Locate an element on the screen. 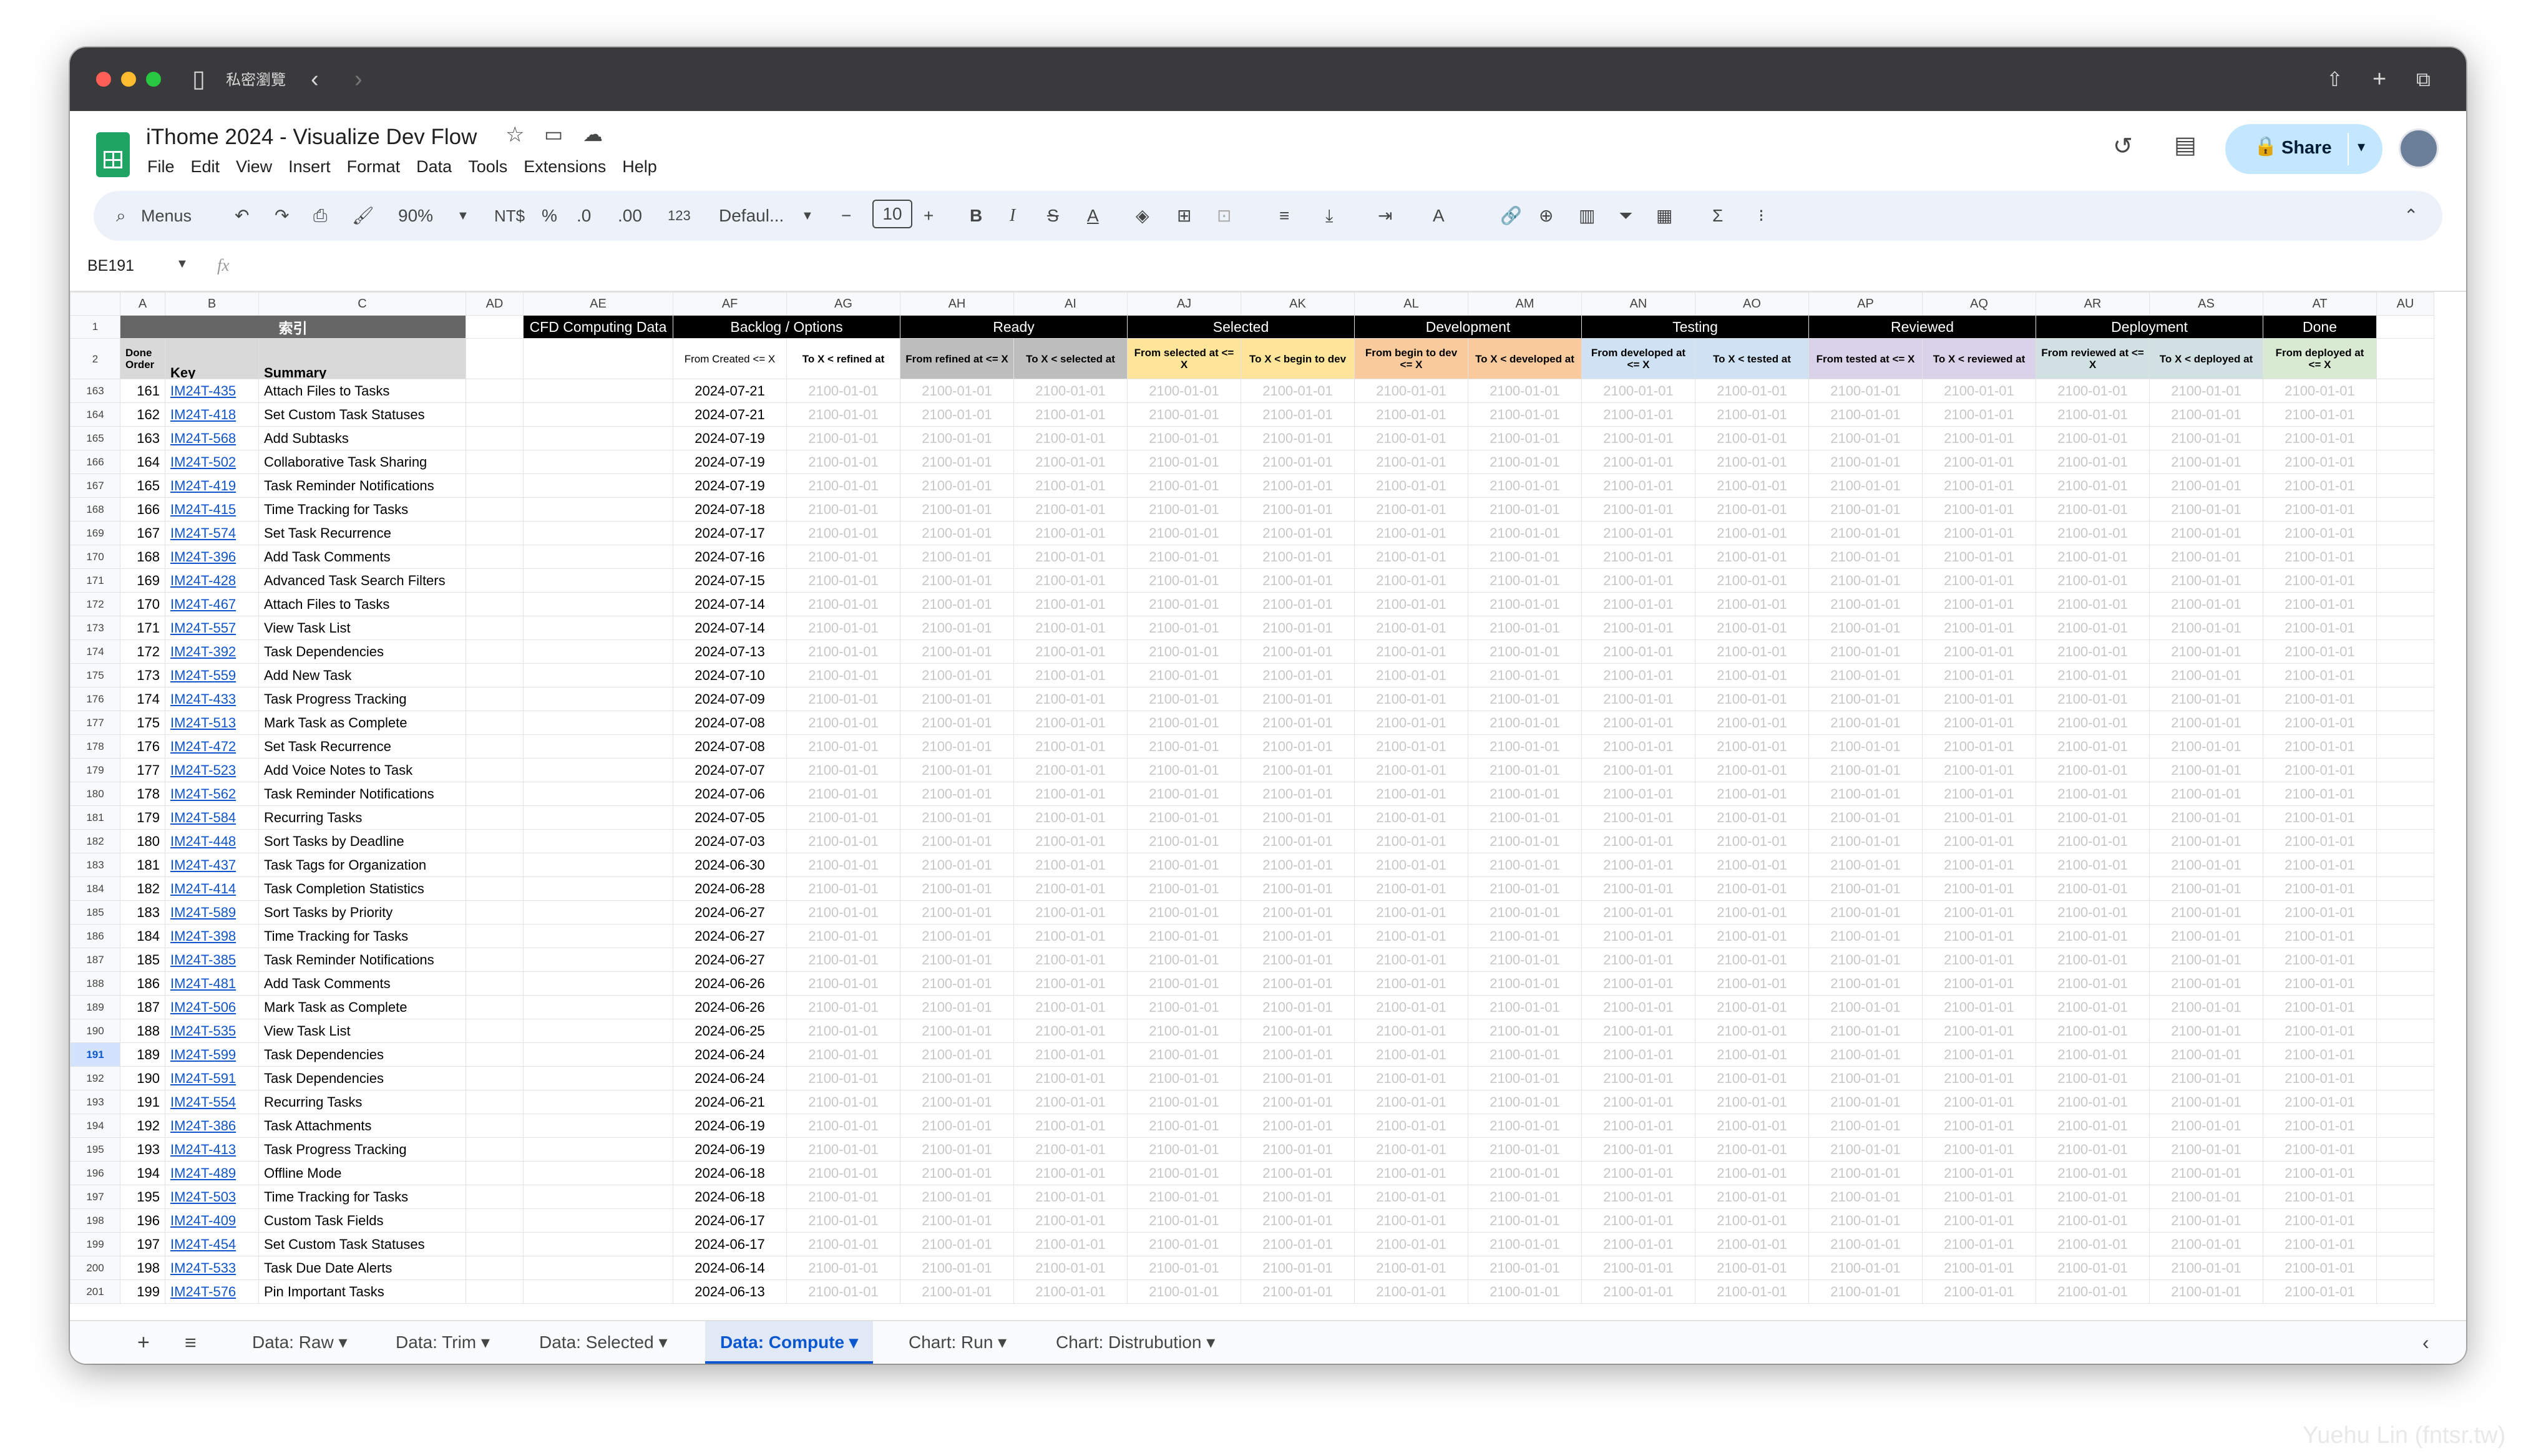 The width and height of the screenshot is (2536, 1456). italic-icon: I is located at coordinates (1012, 216).